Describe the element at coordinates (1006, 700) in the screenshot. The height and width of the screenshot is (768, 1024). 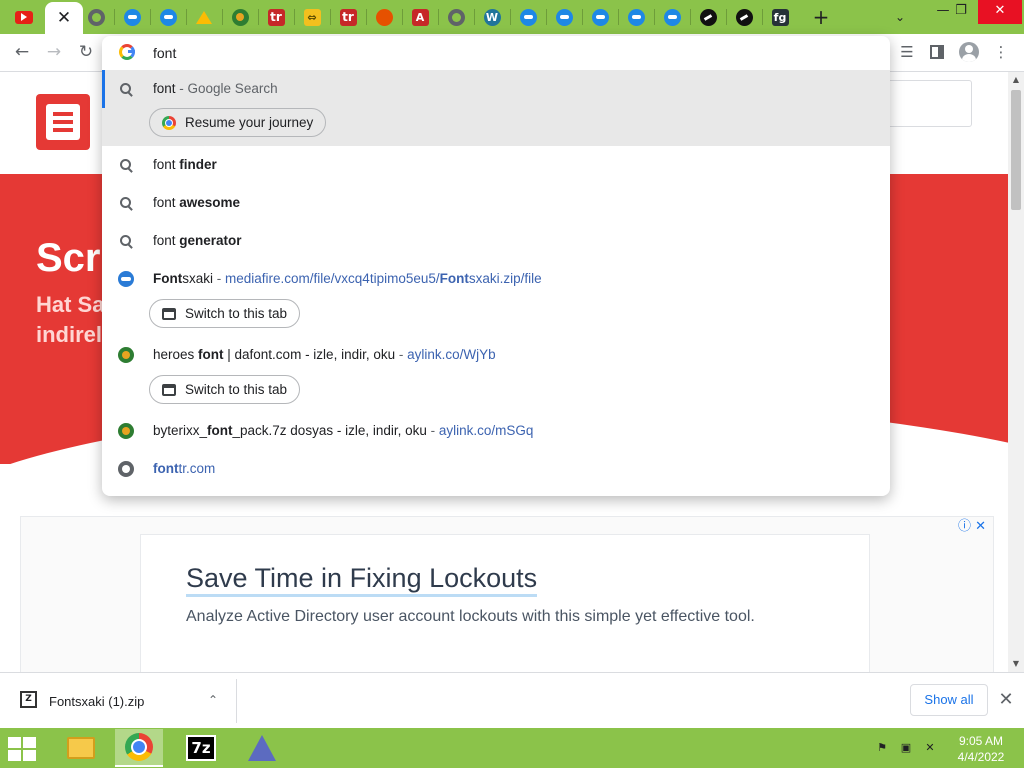
I see `close-shelf-button: ✕` at that location.